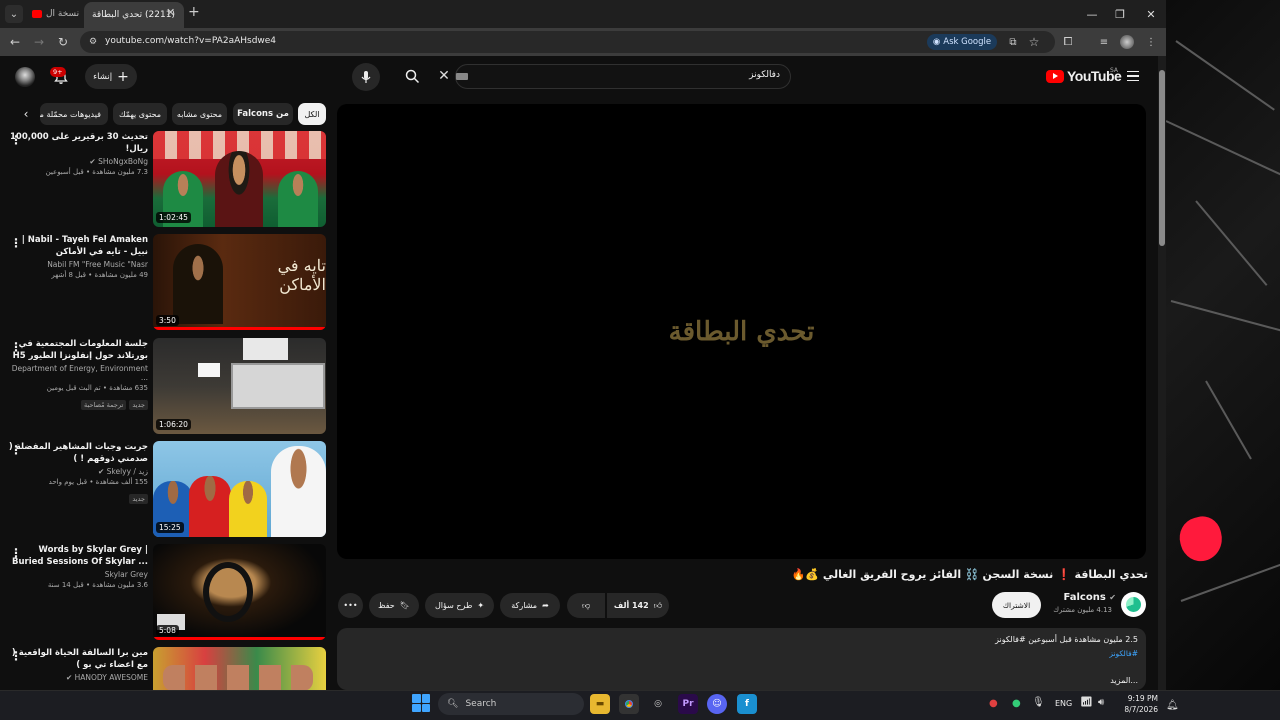  Describe the element at coordinates (140, 114) in the screenshot. I see `chip-for-you: محتوى يهمّك` at that location.